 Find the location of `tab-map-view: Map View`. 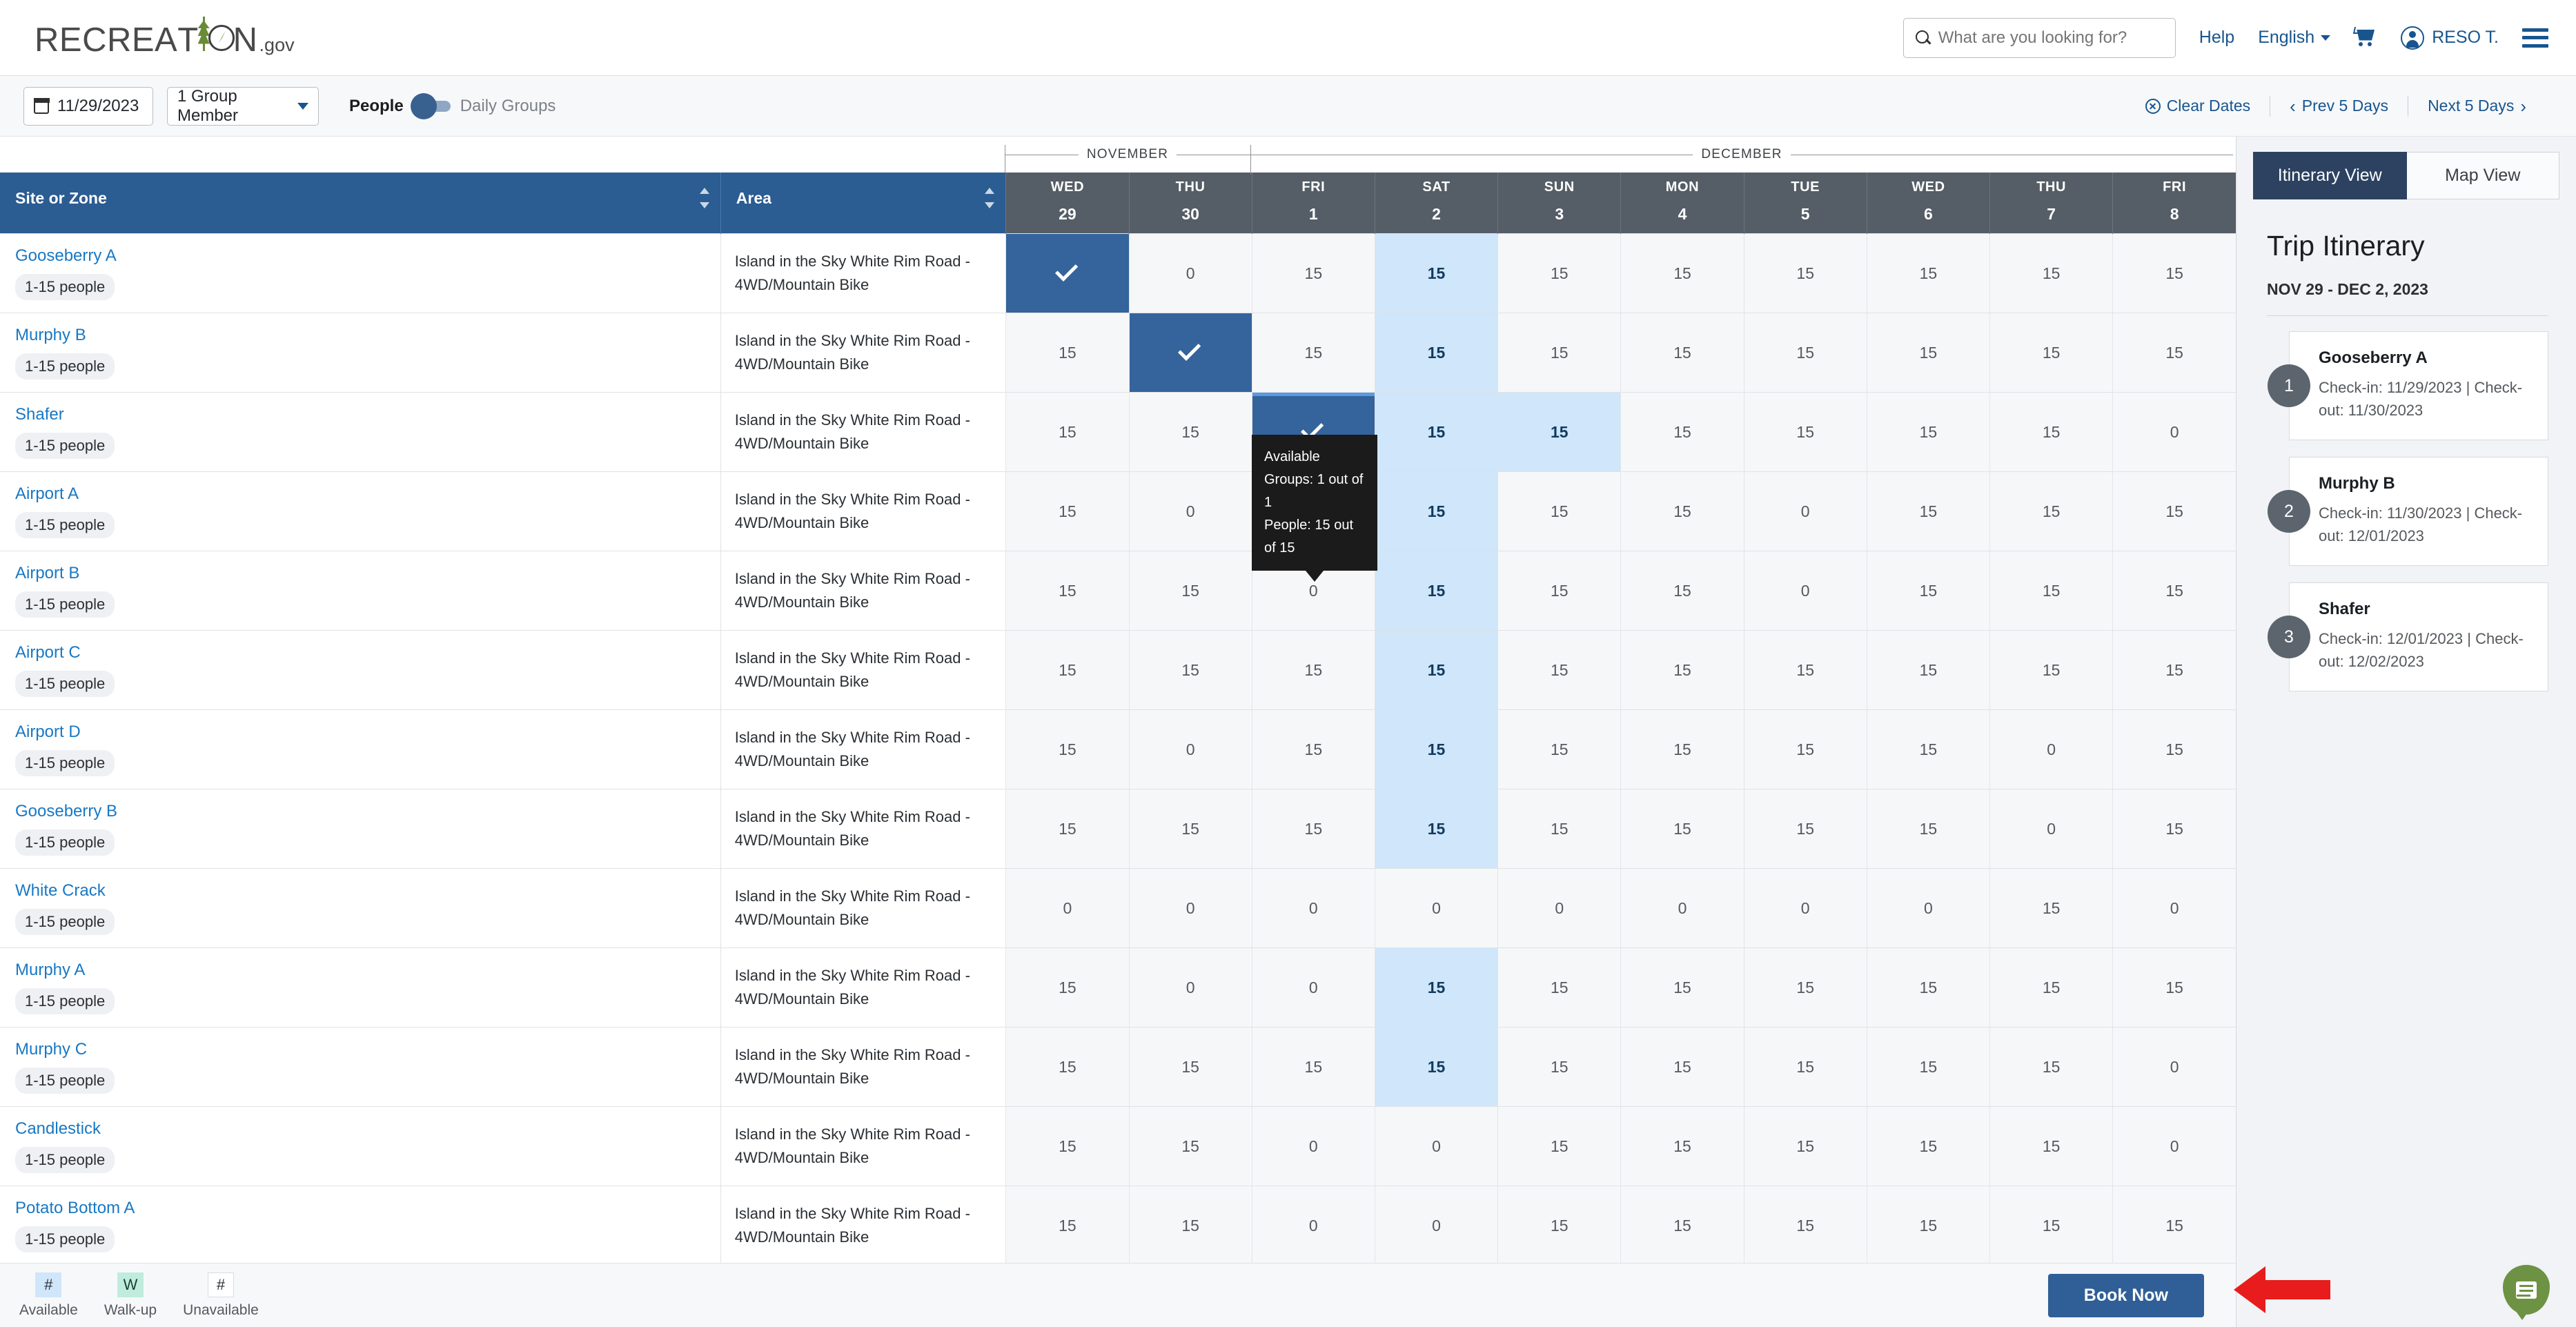

tab-map-view: Map View is located at coordinates (2482, 175).